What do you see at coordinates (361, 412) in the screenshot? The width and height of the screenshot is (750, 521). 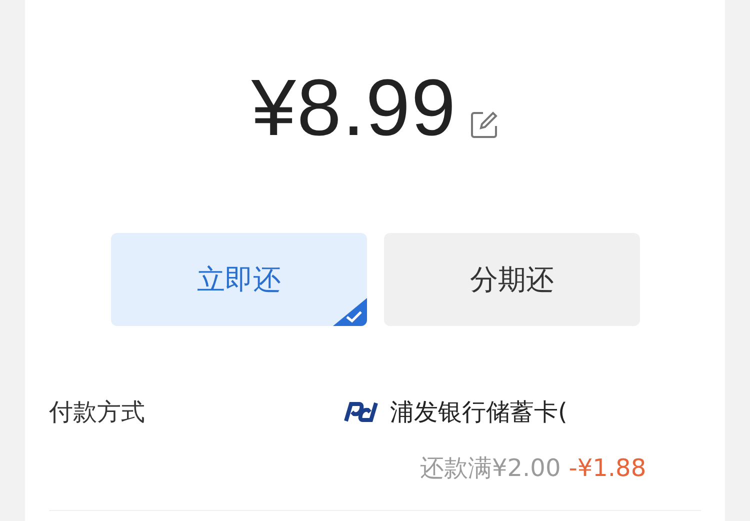 I see `bank-logo-icon` at bounding box center [361, 412].